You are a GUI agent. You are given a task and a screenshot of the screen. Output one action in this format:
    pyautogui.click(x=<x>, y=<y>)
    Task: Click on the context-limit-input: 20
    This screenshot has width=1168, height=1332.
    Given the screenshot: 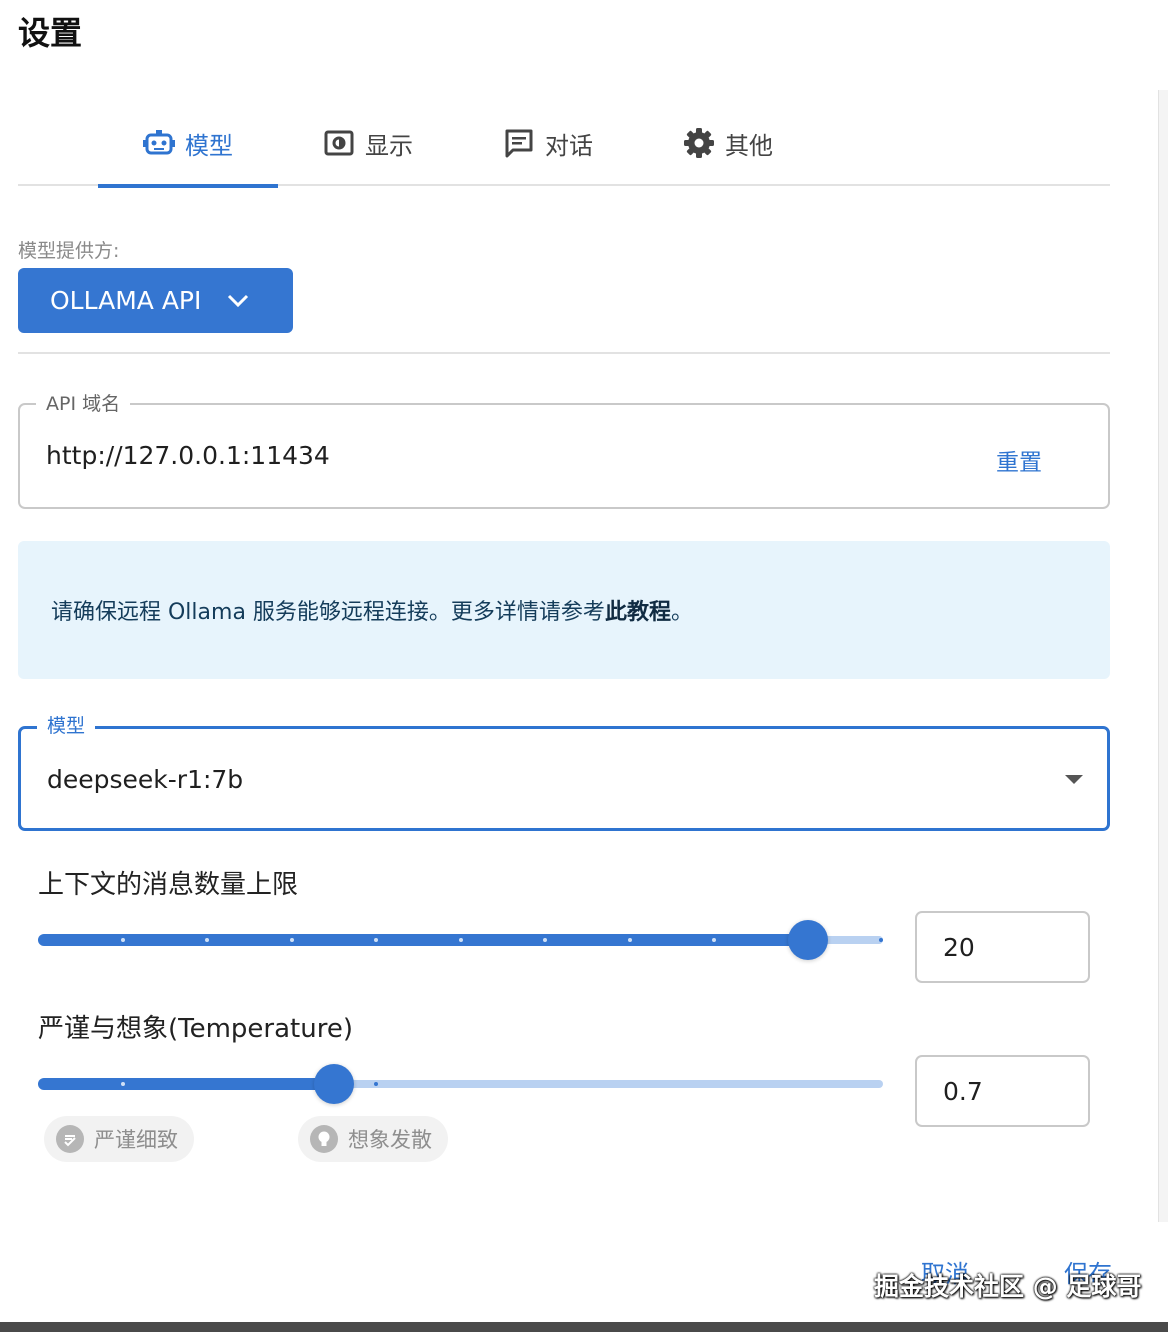 What is the action you would take?
    pyautogui.click(x=1002, y=947)
    